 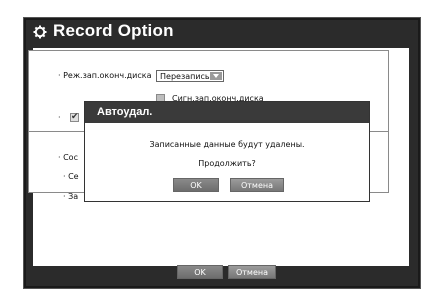 What do you see at coordinates (68, 157) in the screenshot?
I see `status-label: · Сос` at bounding box center [68, 157].